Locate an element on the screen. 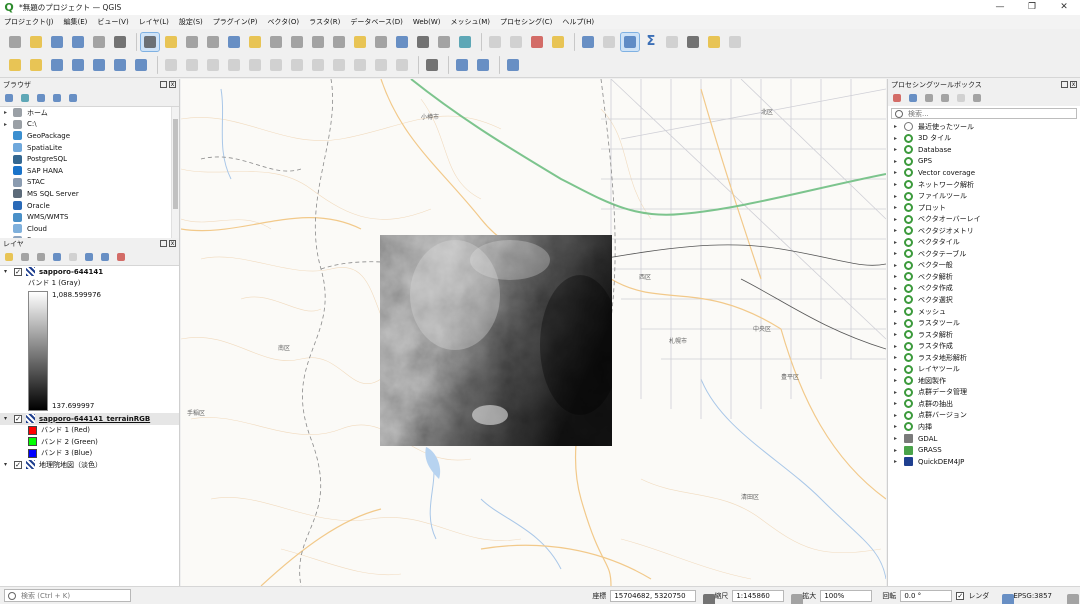 The height and width of the screenshot is (604, 1080). locator-search-input: 検索 (Ctrl + K) is located at coordinates (67, 595).